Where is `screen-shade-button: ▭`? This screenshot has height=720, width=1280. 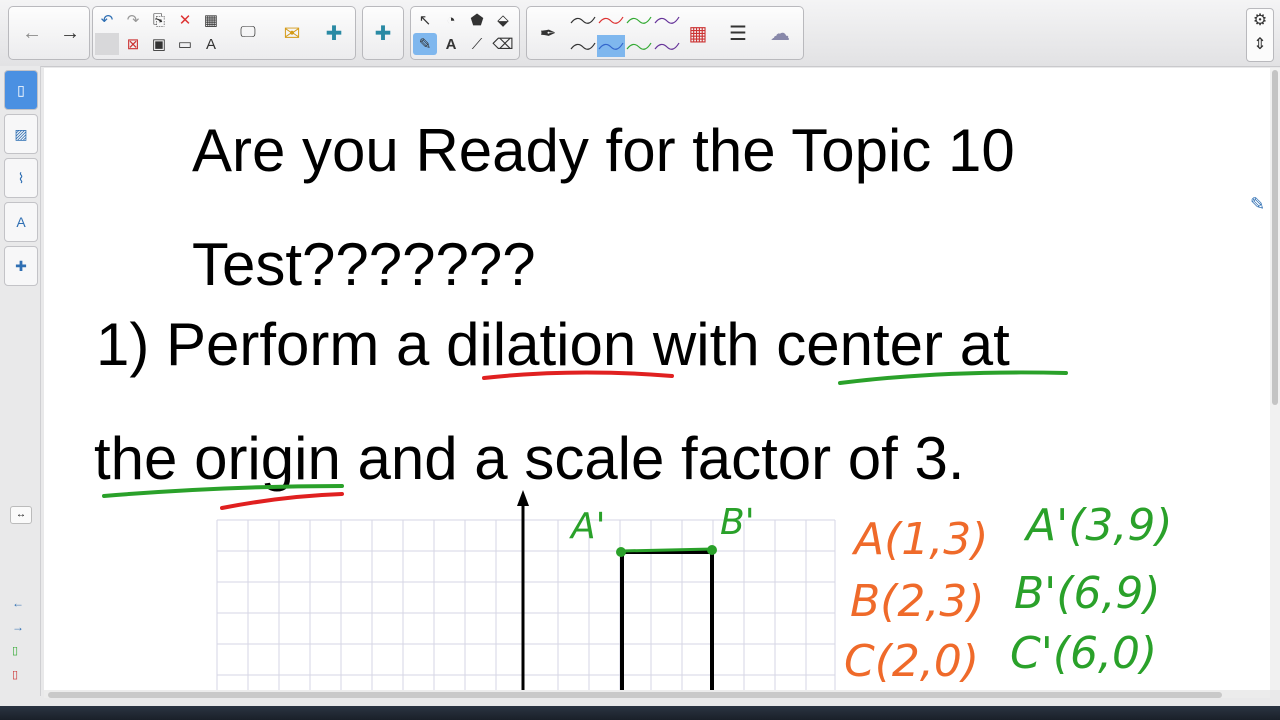 screen-shade-button: ▭ is located at coordinates (185, 44).